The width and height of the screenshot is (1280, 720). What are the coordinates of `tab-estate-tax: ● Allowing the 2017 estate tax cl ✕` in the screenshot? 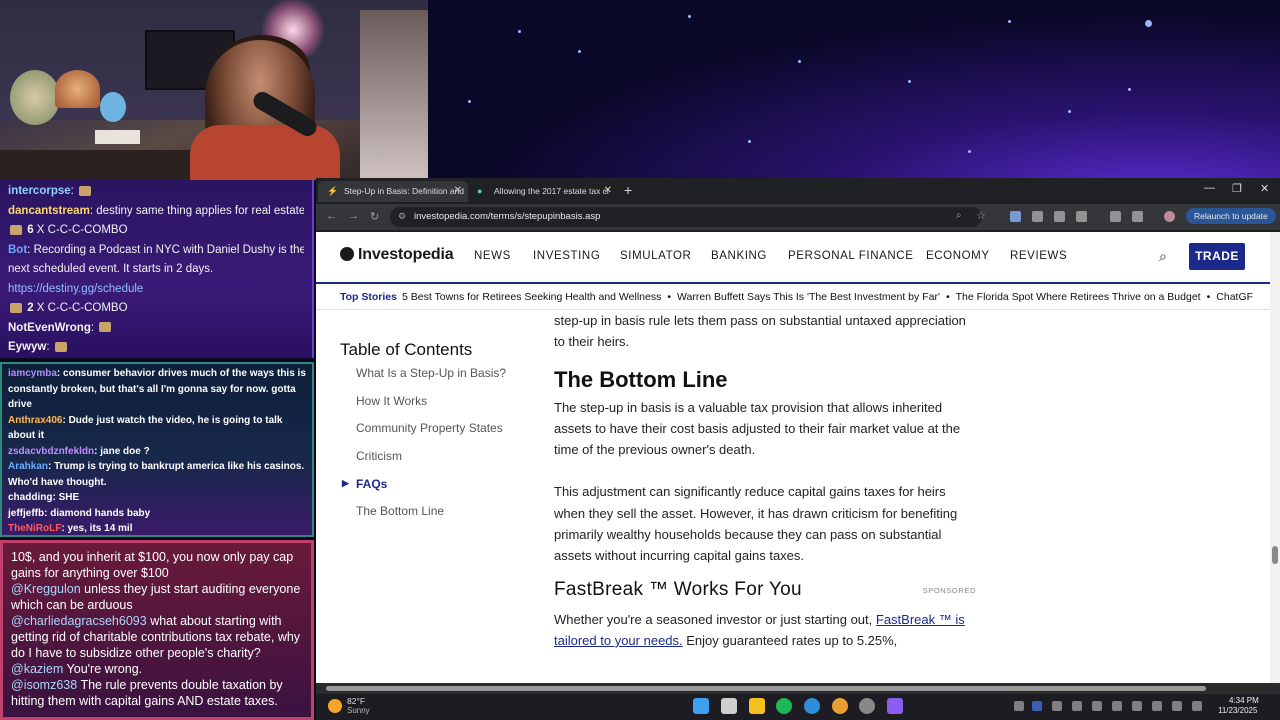 It's located at (543, 191).